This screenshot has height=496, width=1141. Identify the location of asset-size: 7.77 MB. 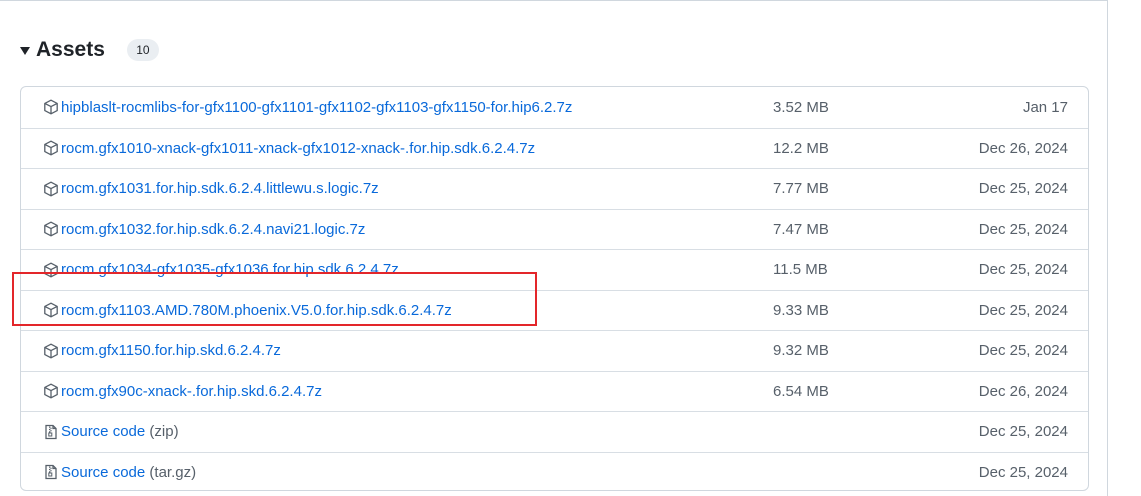
(801, 189).